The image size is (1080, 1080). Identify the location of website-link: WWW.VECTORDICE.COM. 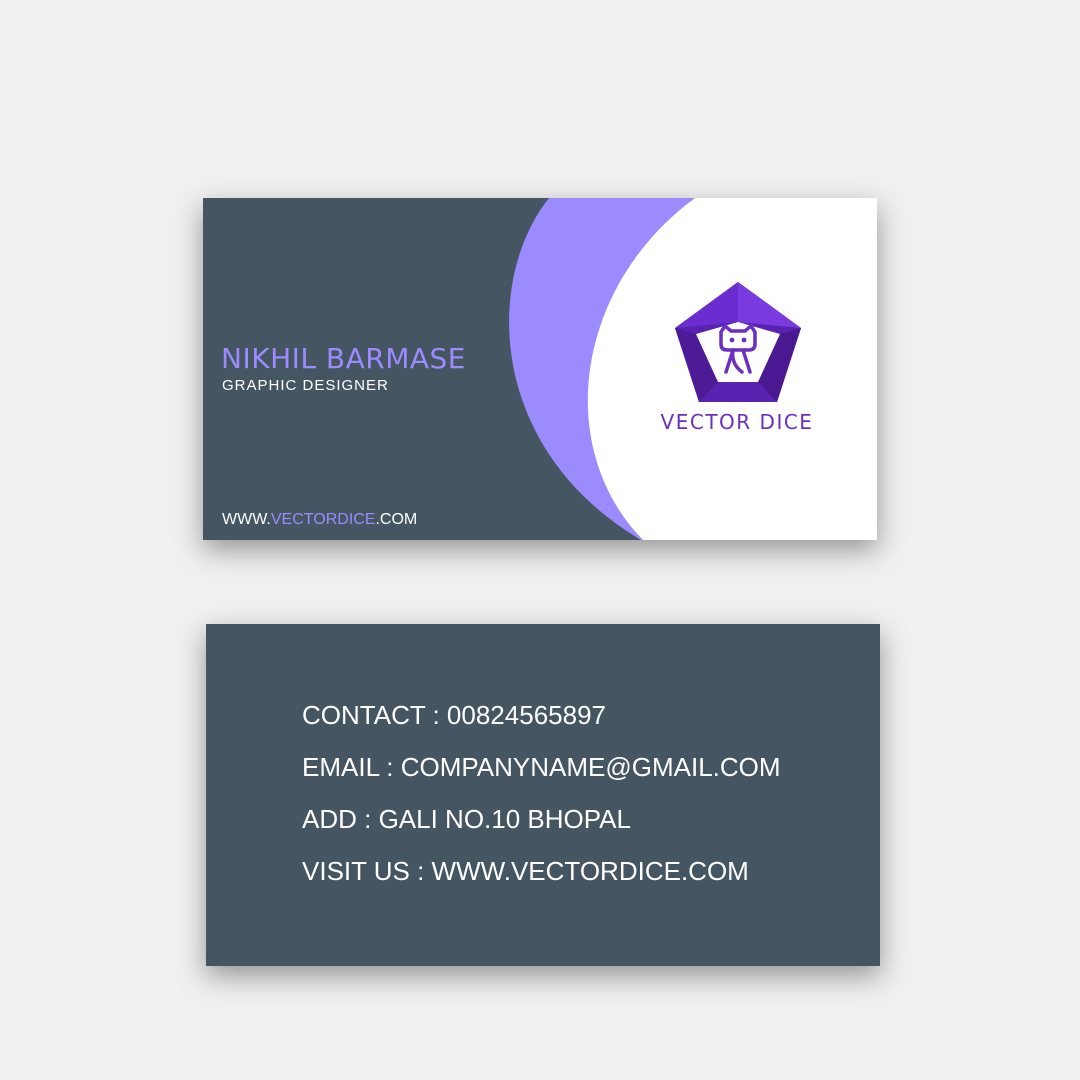
(319, 520).